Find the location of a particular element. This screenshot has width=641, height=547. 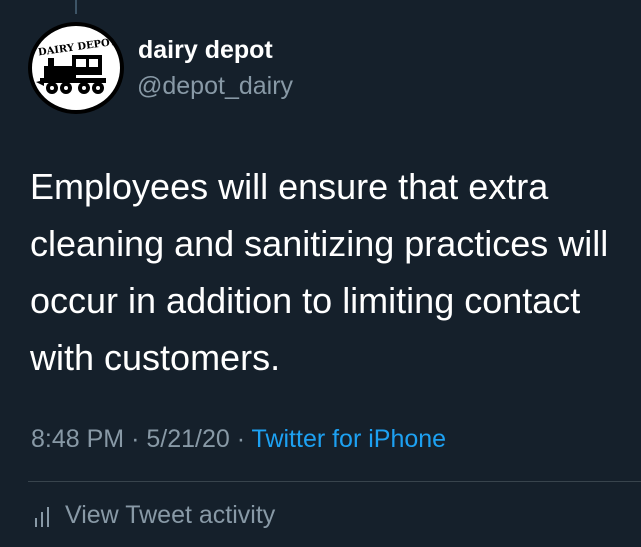

user-handle: @depot_dairy is located at coordinates (215, 86).